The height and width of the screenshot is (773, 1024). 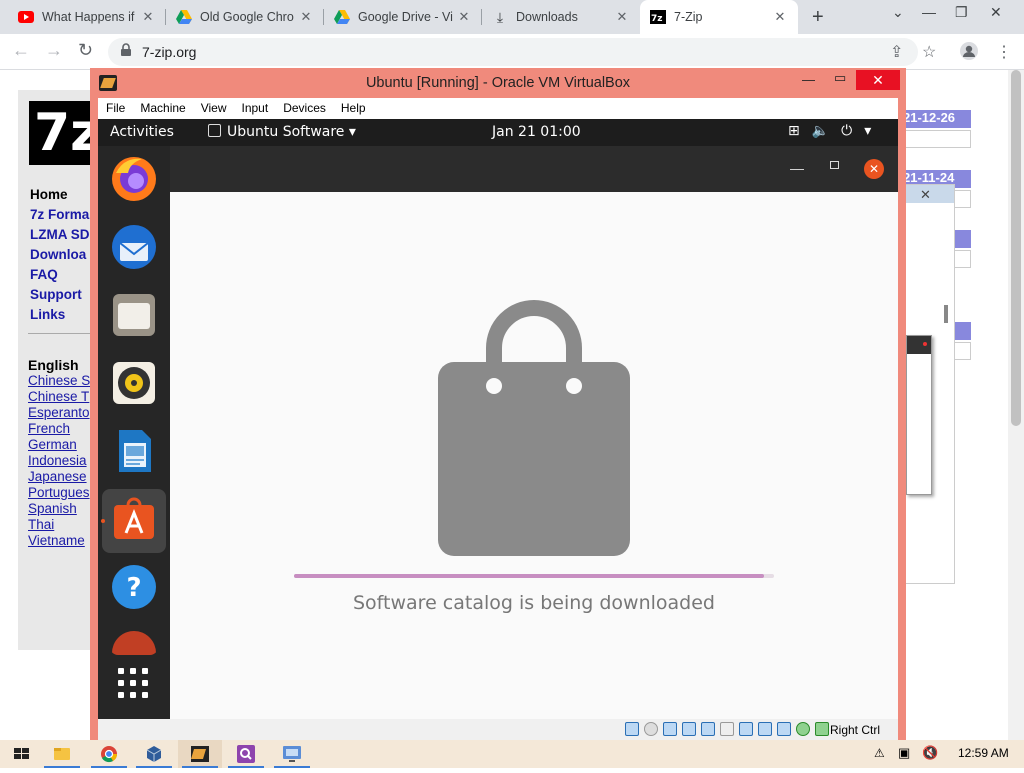 I want to click on url-text: 7-zip.org, so click(x=169, y=52).